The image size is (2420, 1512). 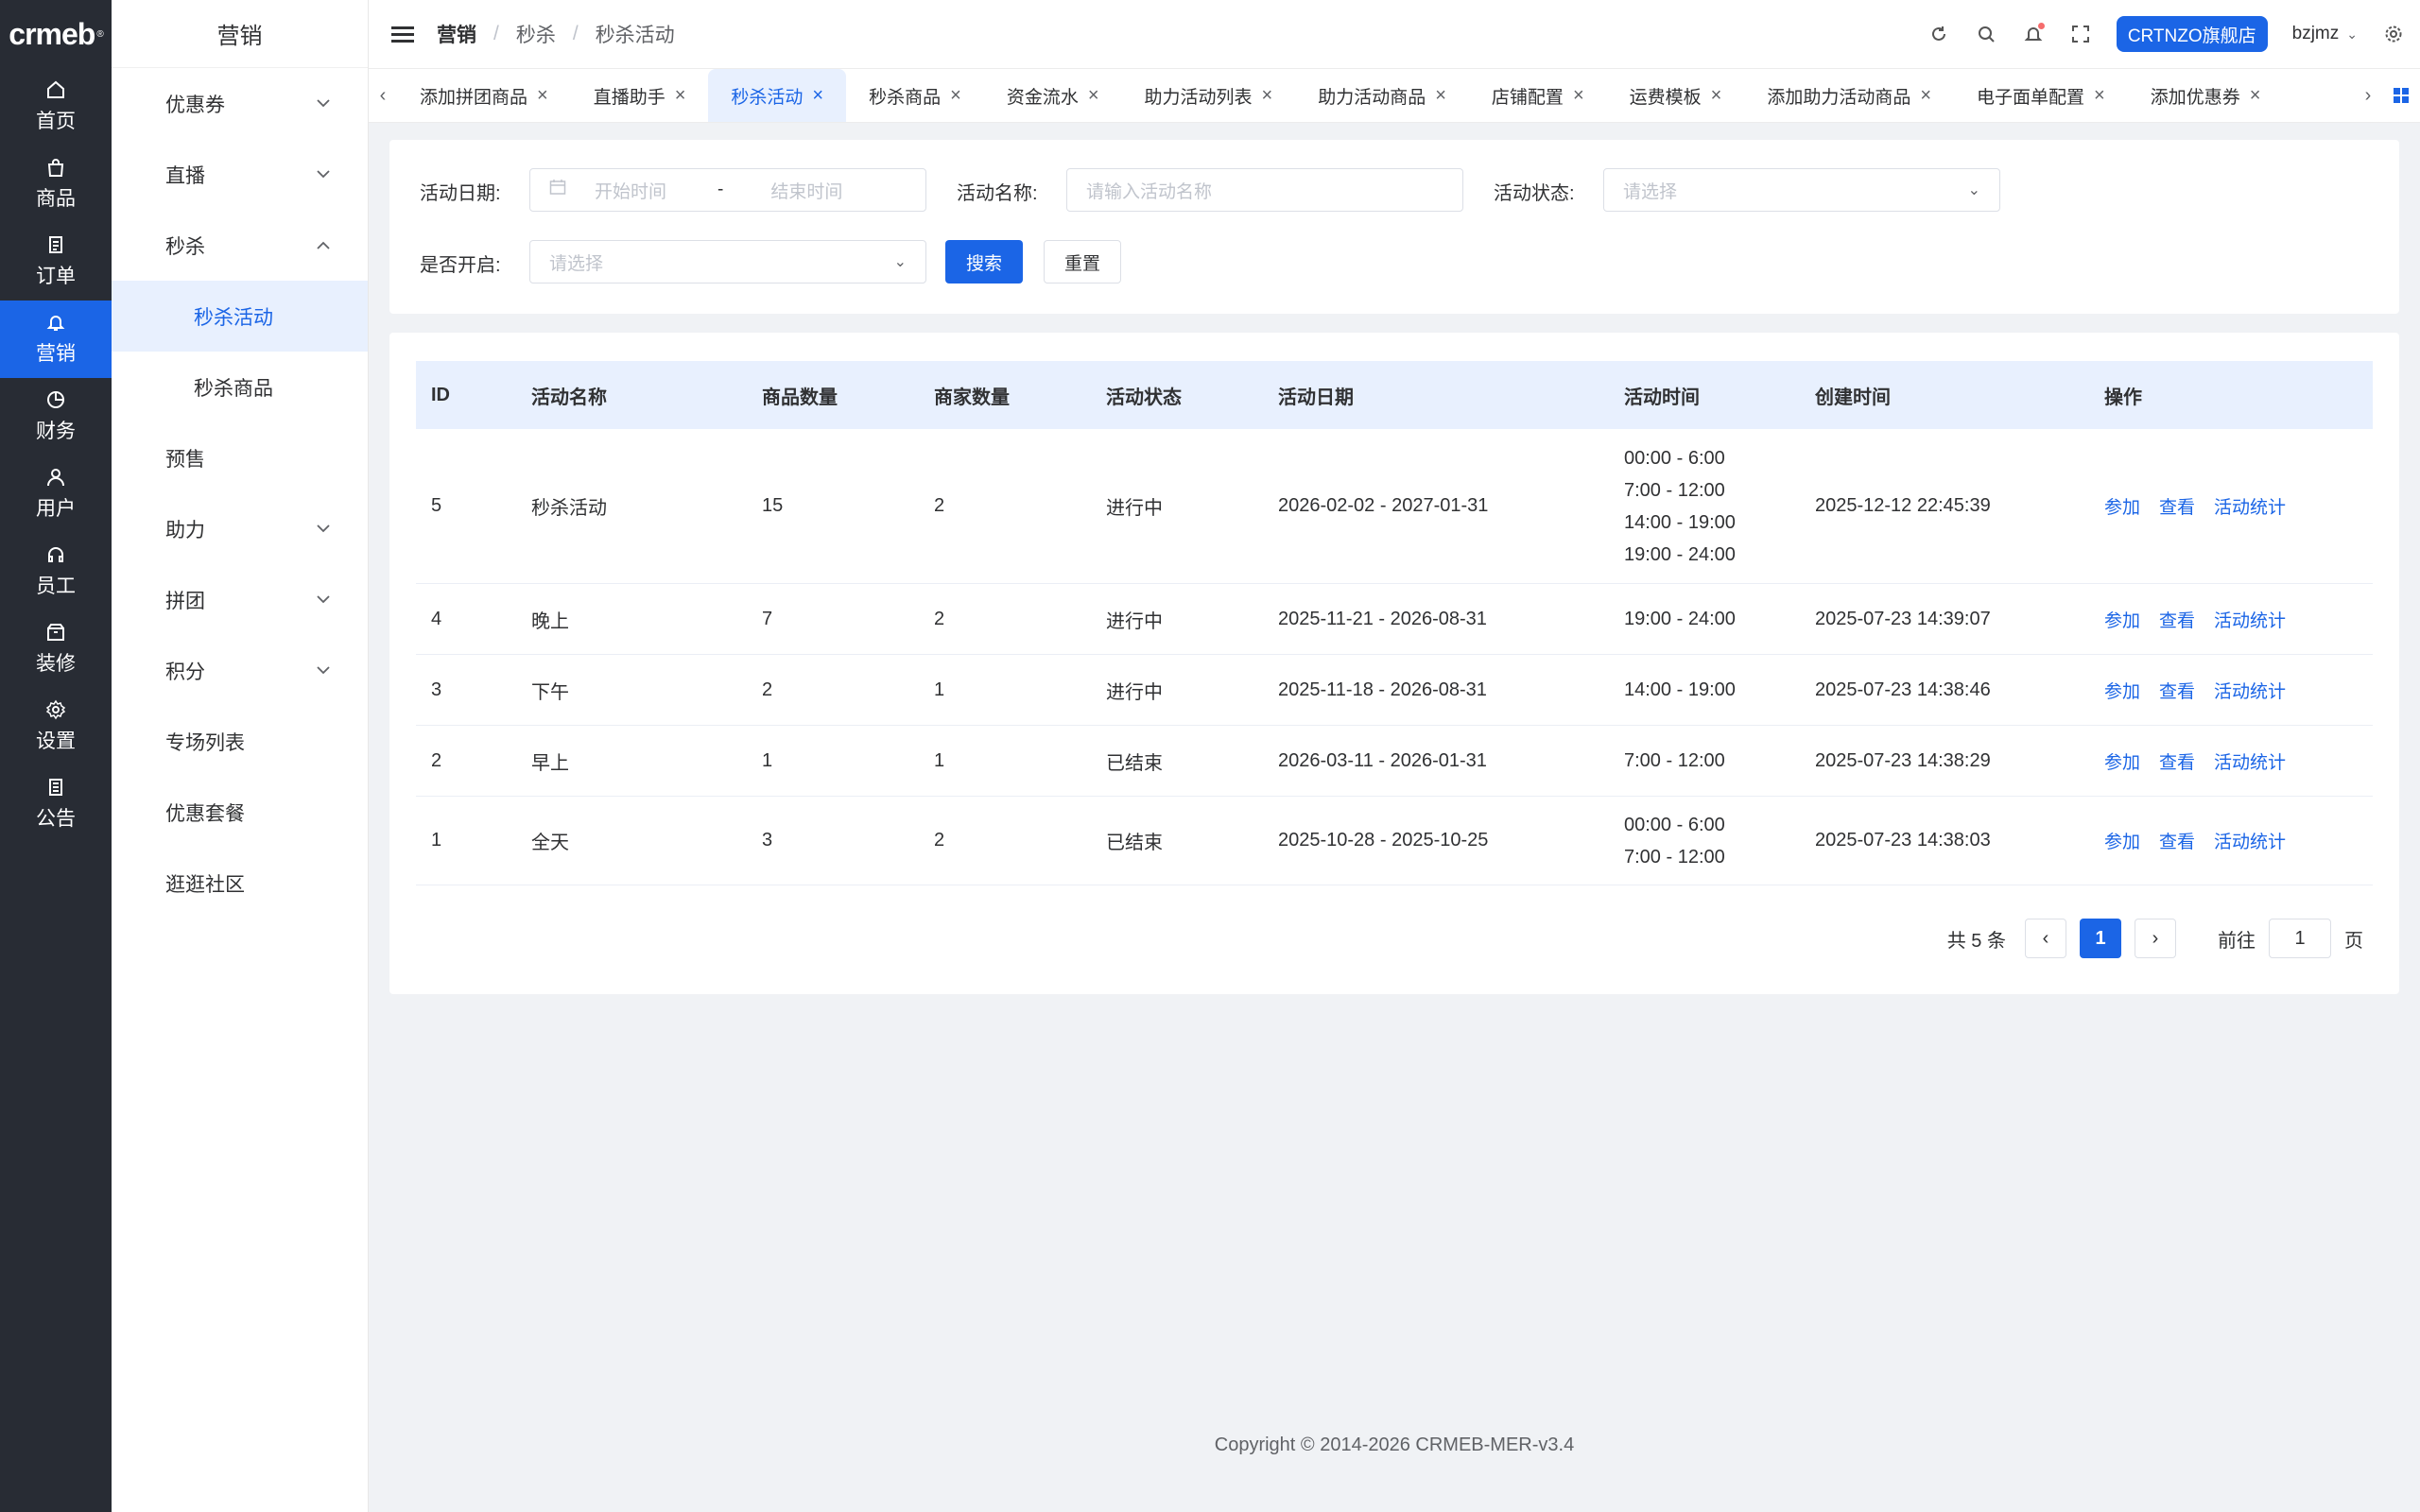 What do you see at coordinates (56, 107) in the screenshot?
I see `rail-item-0: 首页` at bounding box center [56, 107].